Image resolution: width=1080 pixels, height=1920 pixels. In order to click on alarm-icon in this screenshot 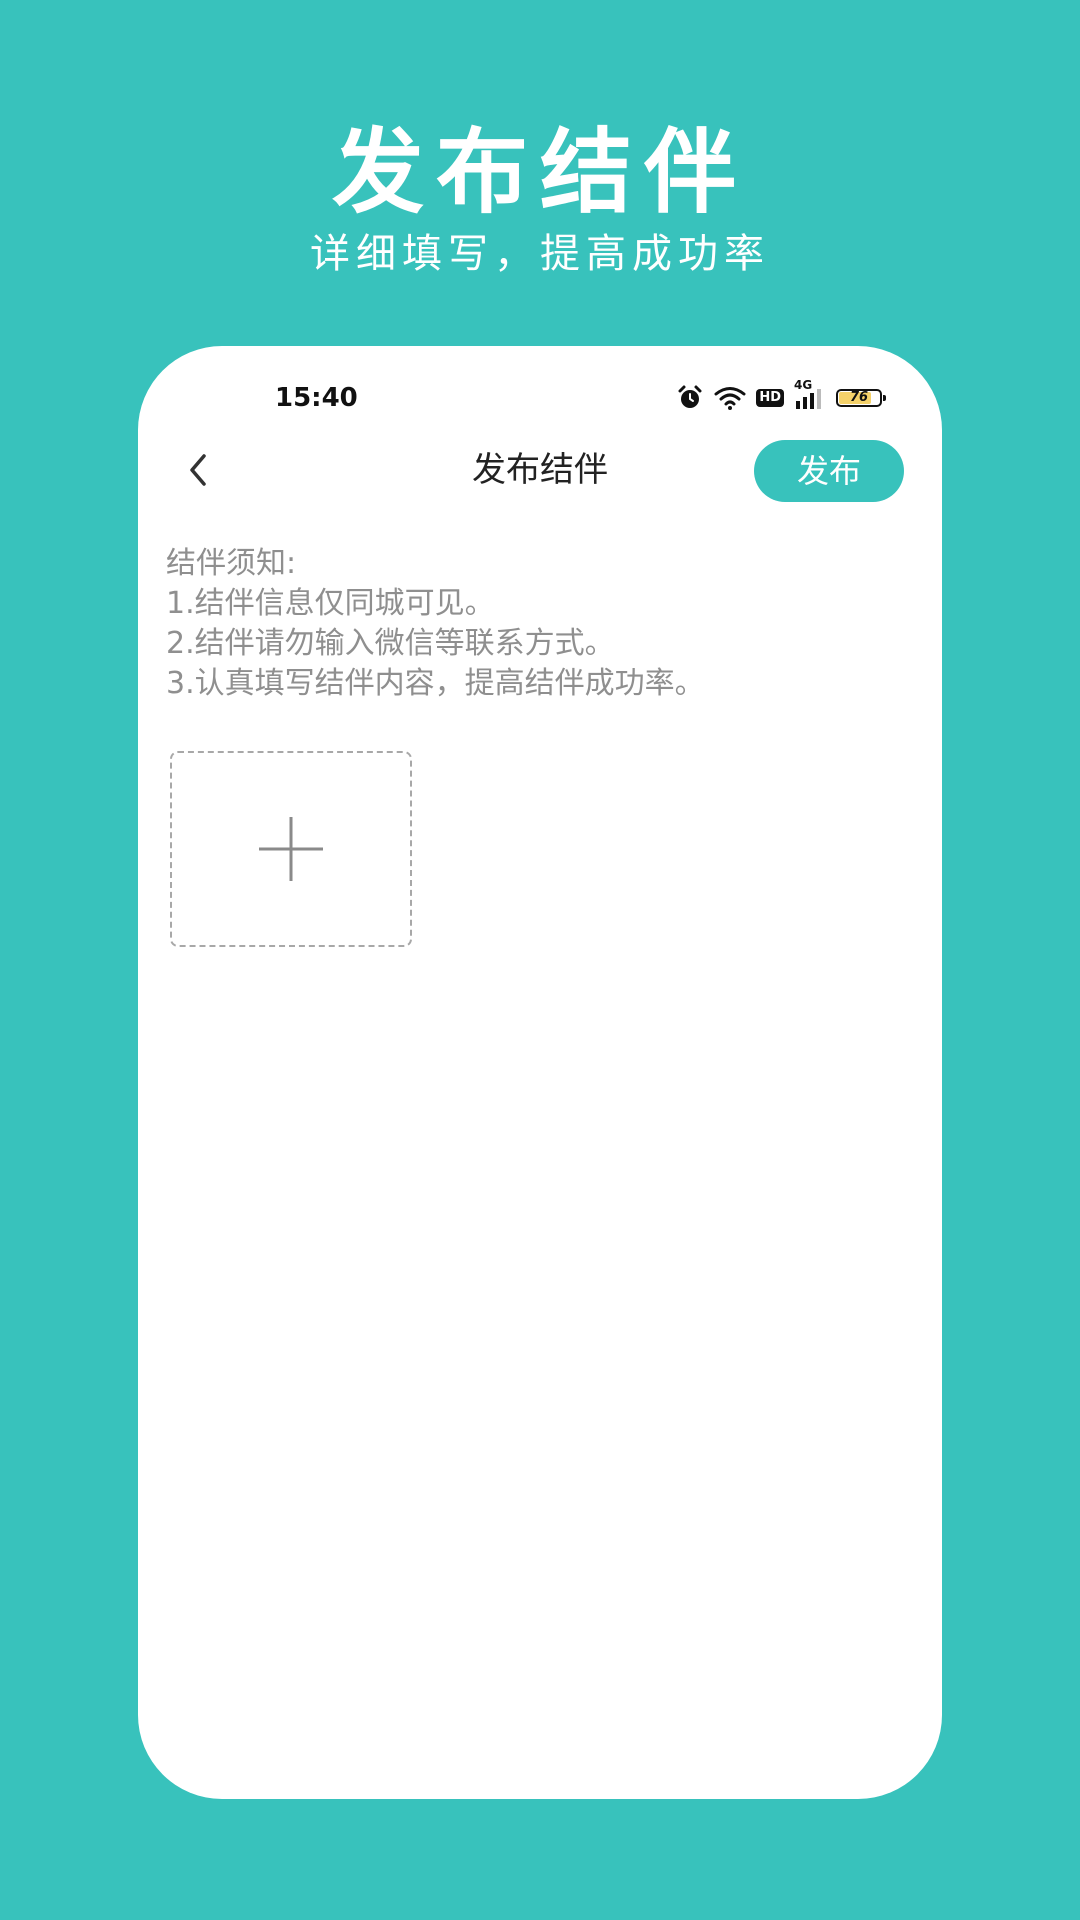, I will do `click(690, 398)`.